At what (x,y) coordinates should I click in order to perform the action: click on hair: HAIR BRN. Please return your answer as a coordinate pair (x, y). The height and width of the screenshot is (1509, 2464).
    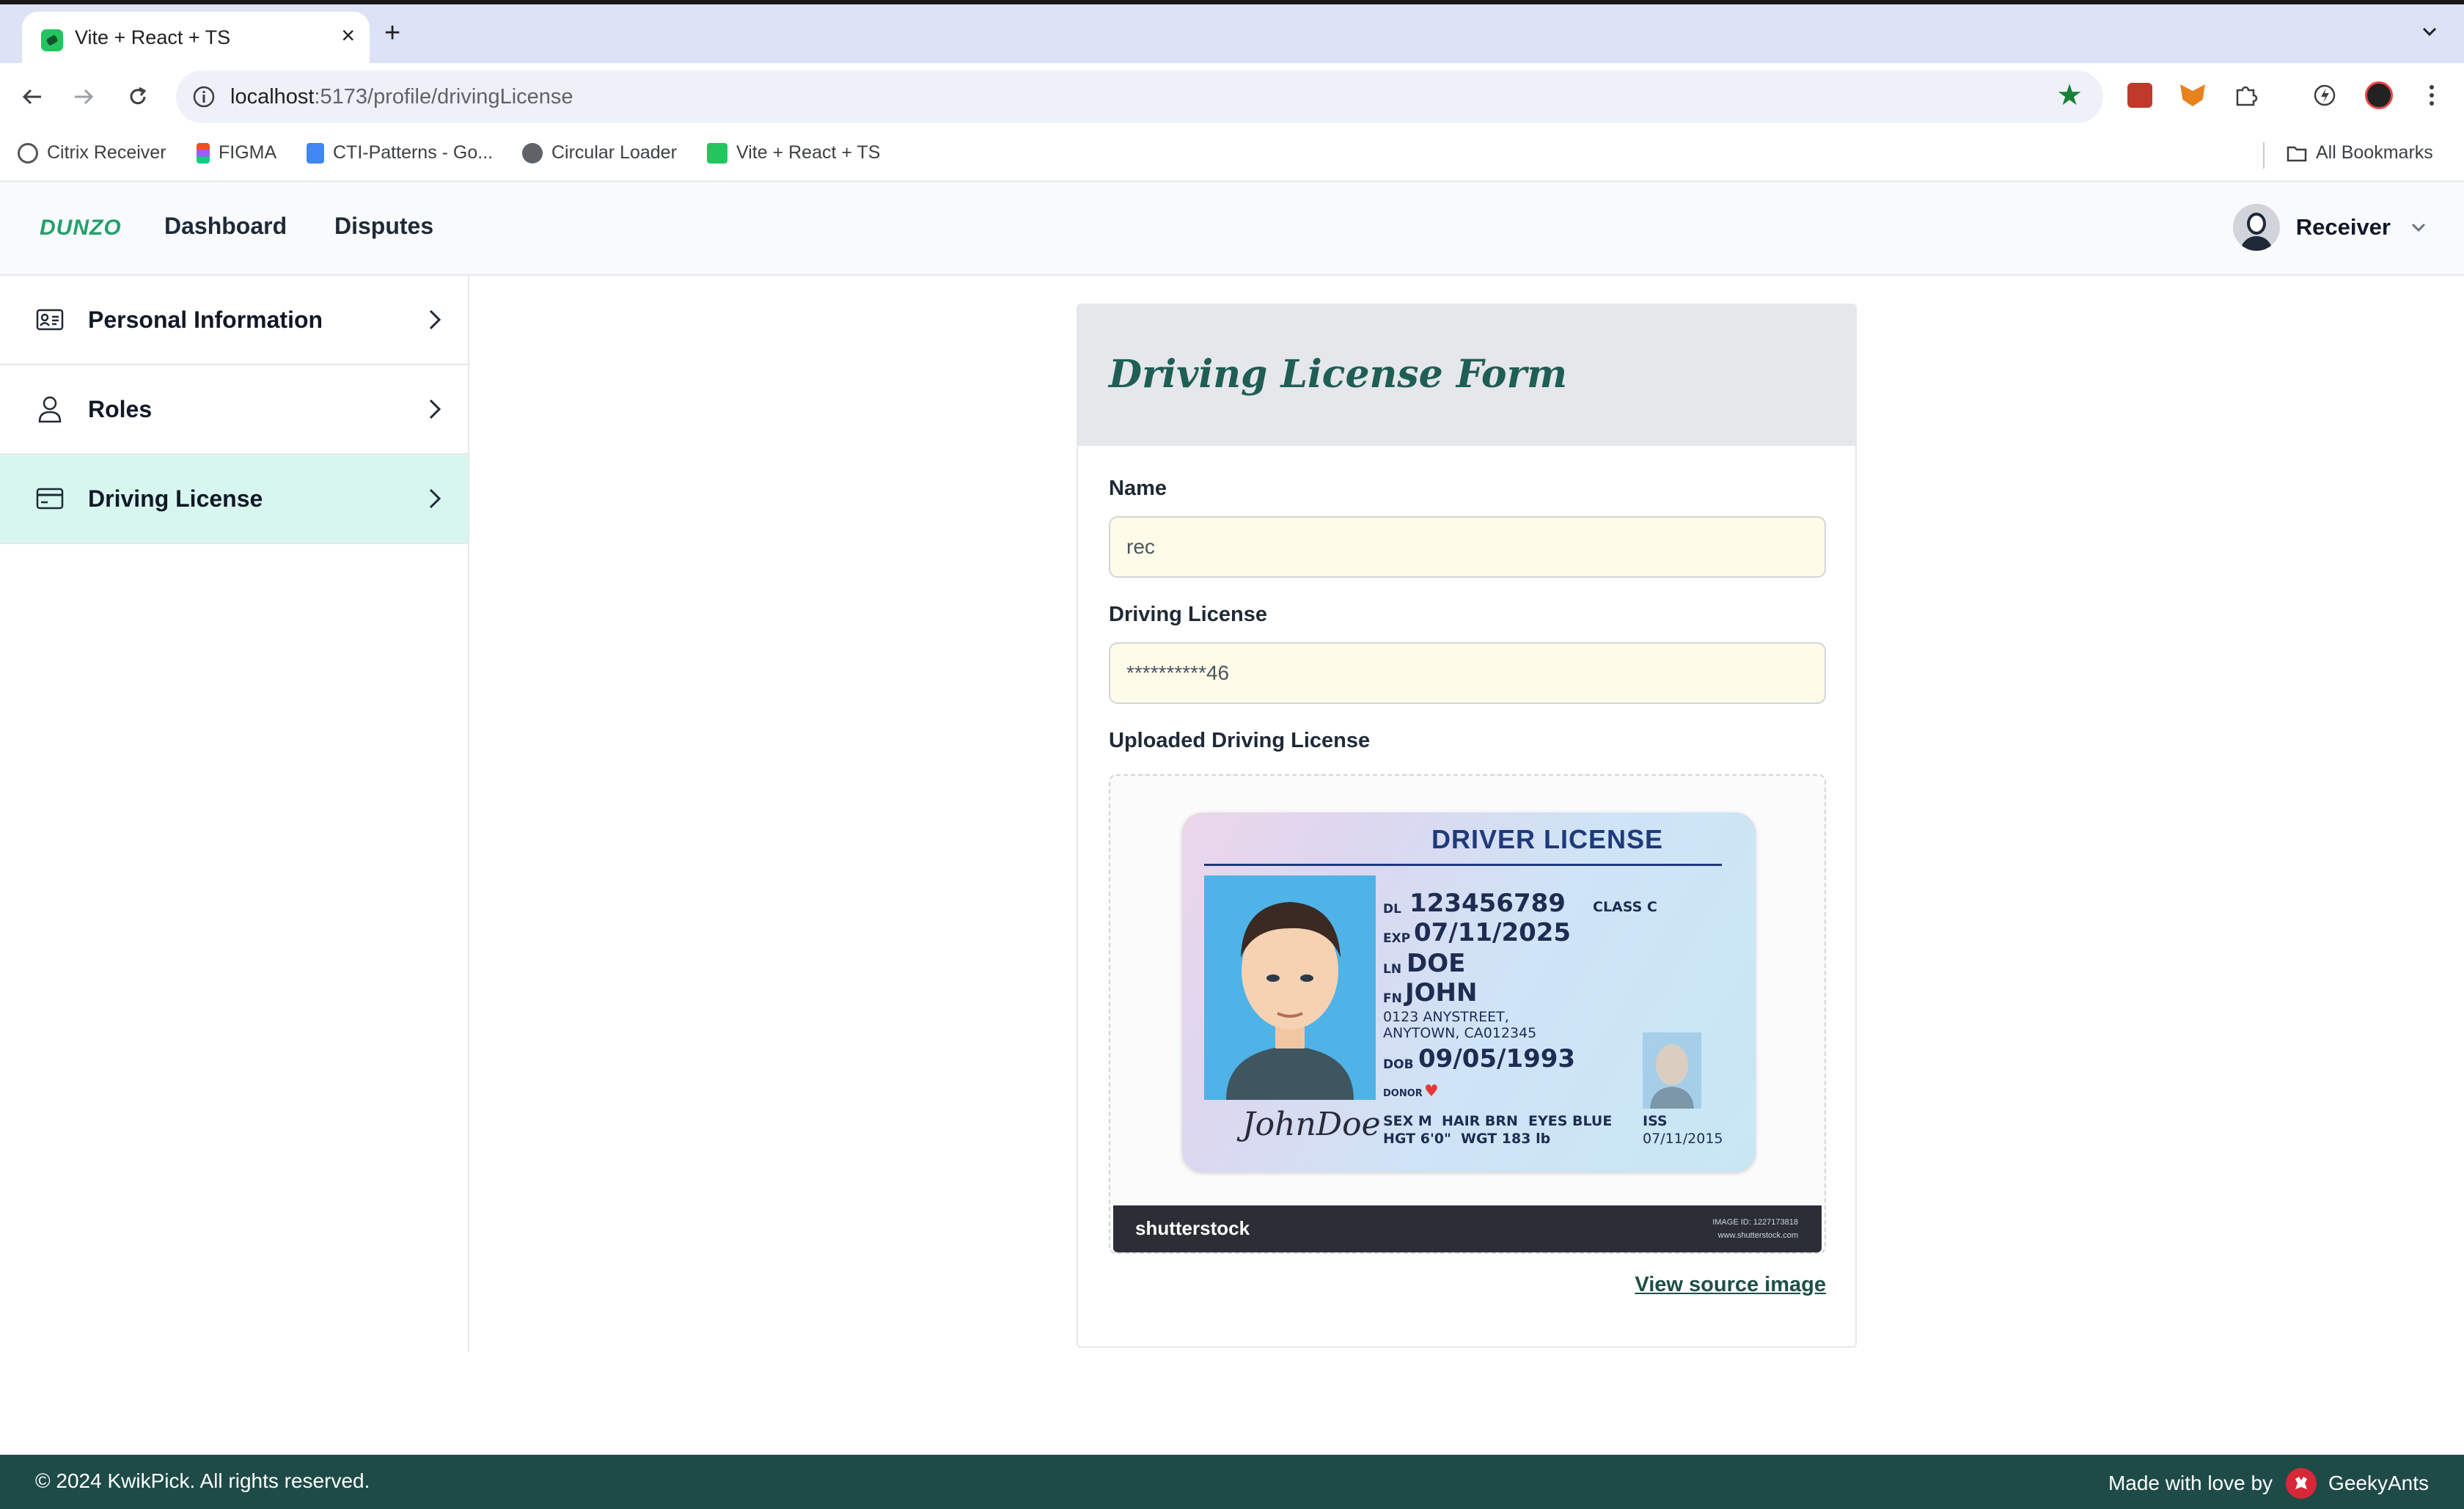
    Looking at the image, I should click on (1480, 1121).